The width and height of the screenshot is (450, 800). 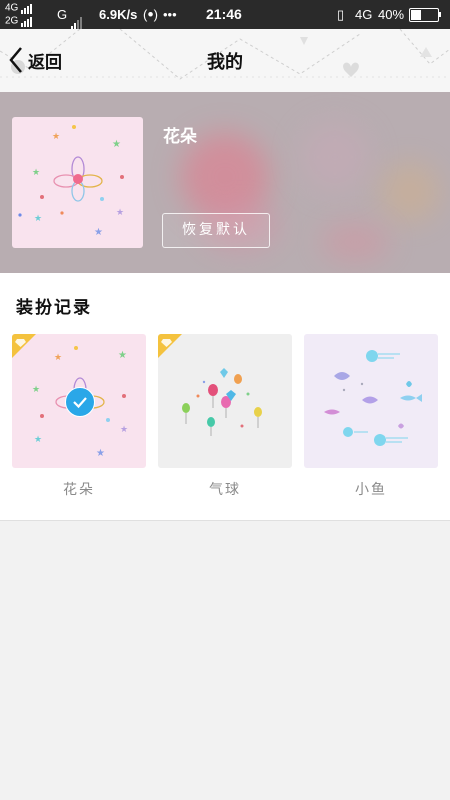 What do you see at coordinates (27, 8) in the screenshot?
I see `signal-icon` at bounding box center [27, 8].